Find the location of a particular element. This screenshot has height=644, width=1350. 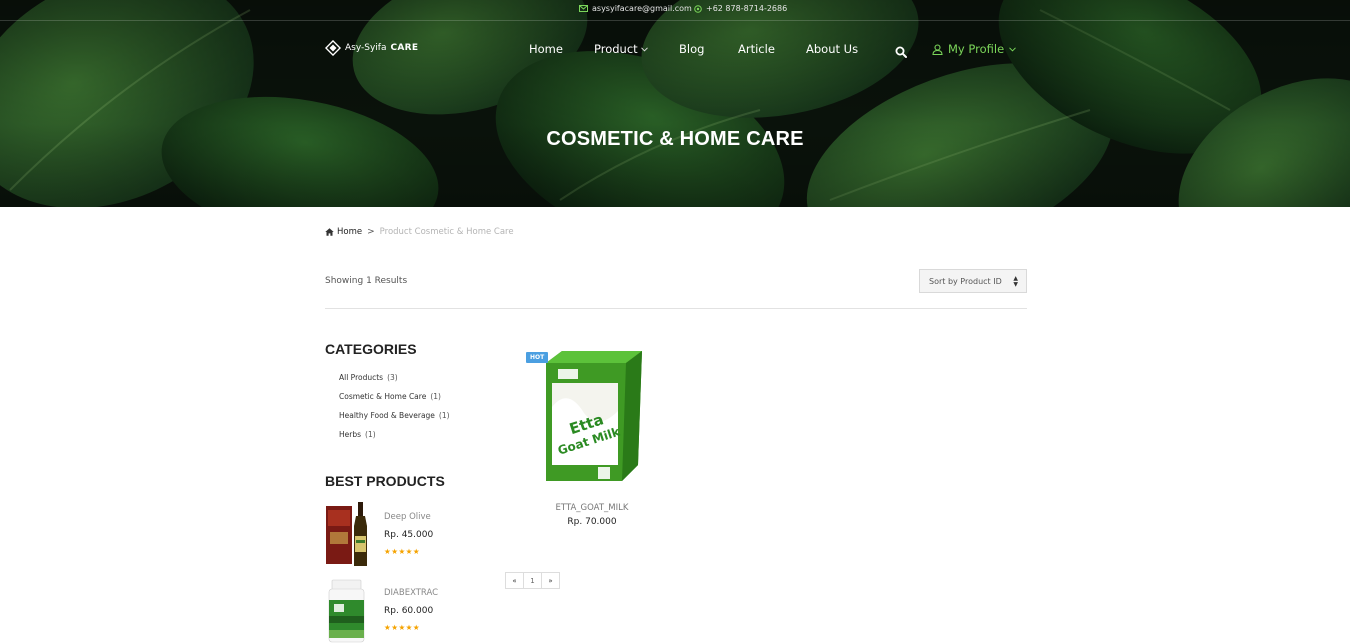

nav-home: Home is located at coordinates (546, 49).